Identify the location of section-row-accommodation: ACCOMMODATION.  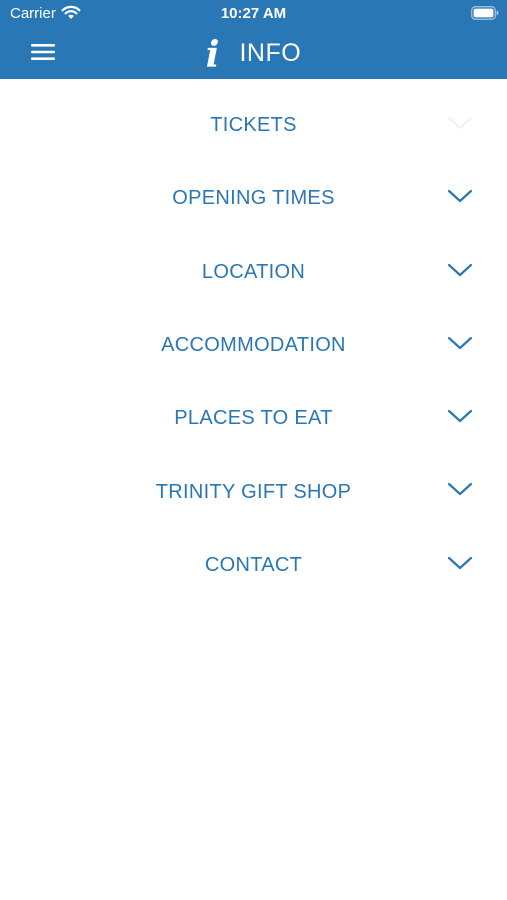
(253, 345).